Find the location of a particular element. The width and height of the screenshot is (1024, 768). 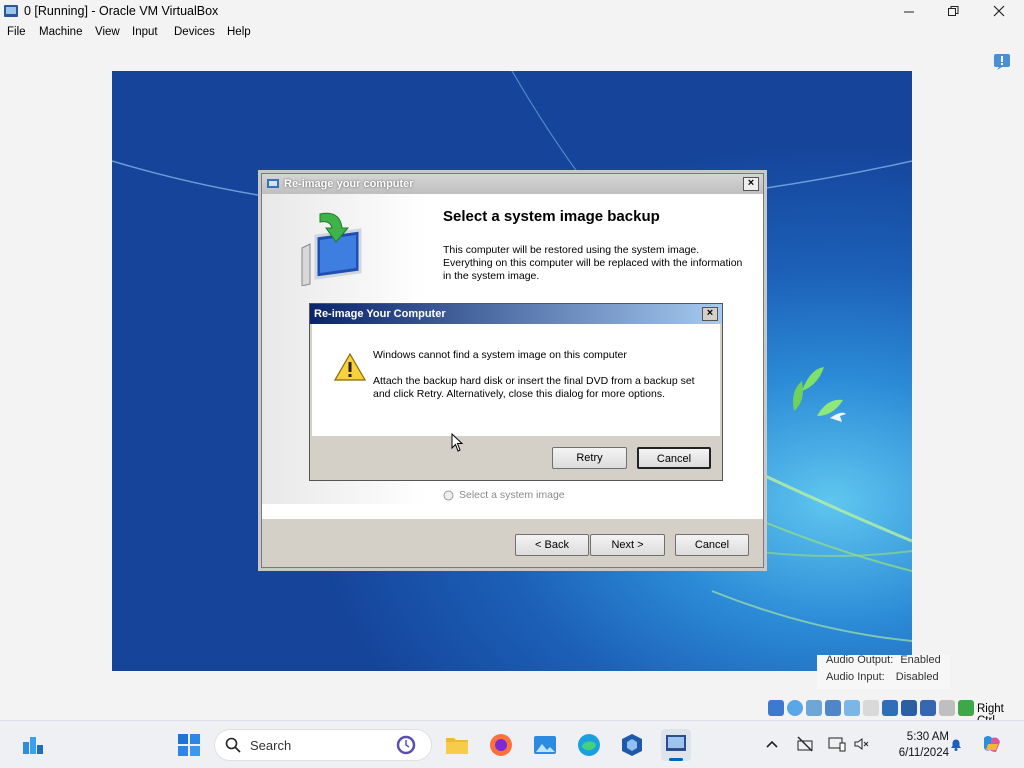

optical-drive-icon is located at coordinates (795, 708).